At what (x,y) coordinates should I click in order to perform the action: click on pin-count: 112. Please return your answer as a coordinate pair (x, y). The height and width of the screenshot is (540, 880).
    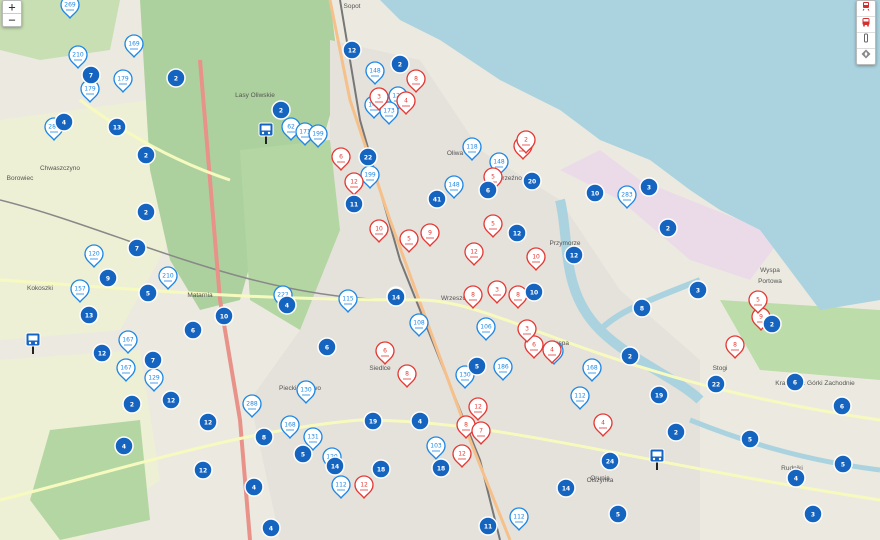
    Looking at the image, I should click on (580, 396).